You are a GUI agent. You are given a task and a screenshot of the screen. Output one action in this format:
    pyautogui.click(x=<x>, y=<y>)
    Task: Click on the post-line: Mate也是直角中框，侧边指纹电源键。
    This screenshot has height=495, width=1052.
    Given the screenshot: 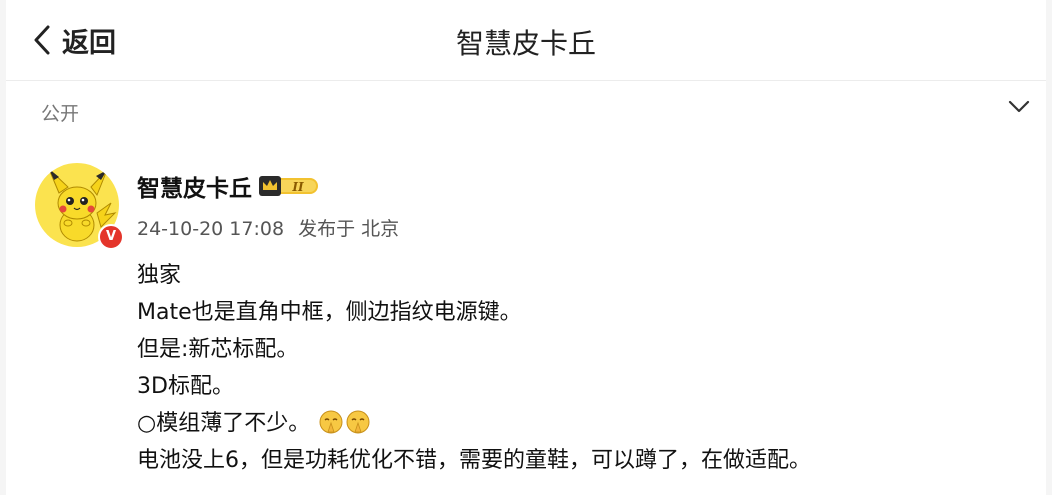 What is the action you would take?
    pyautogui.click(x=329, y=312)
    